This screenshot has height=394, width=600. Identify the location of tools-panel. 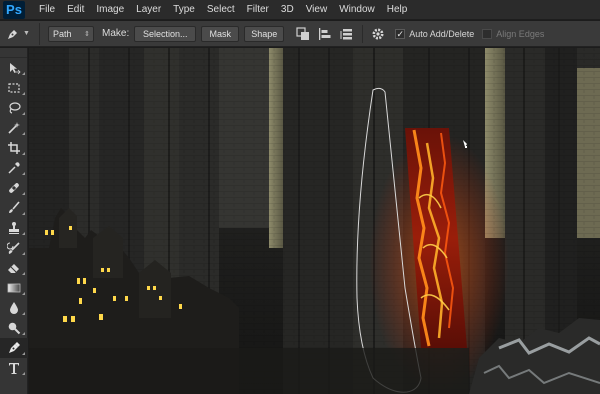
(14, 221).